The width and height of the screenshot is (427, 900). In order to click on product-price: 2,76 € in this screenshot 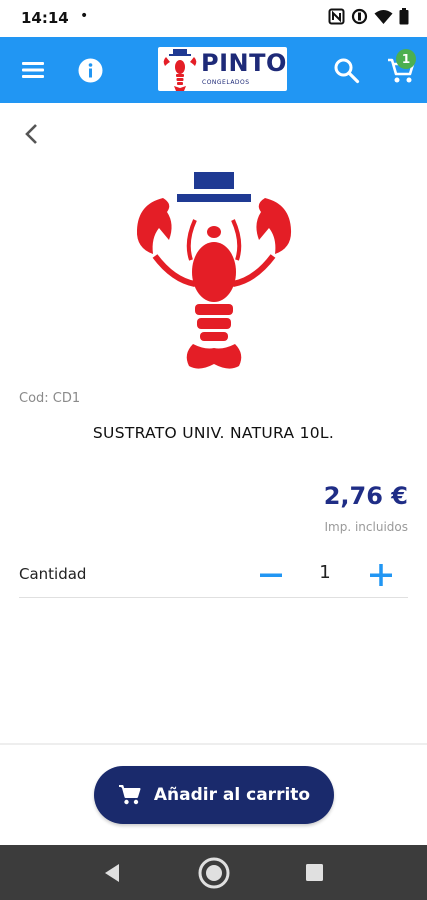, I will do `click(365, 496)`.